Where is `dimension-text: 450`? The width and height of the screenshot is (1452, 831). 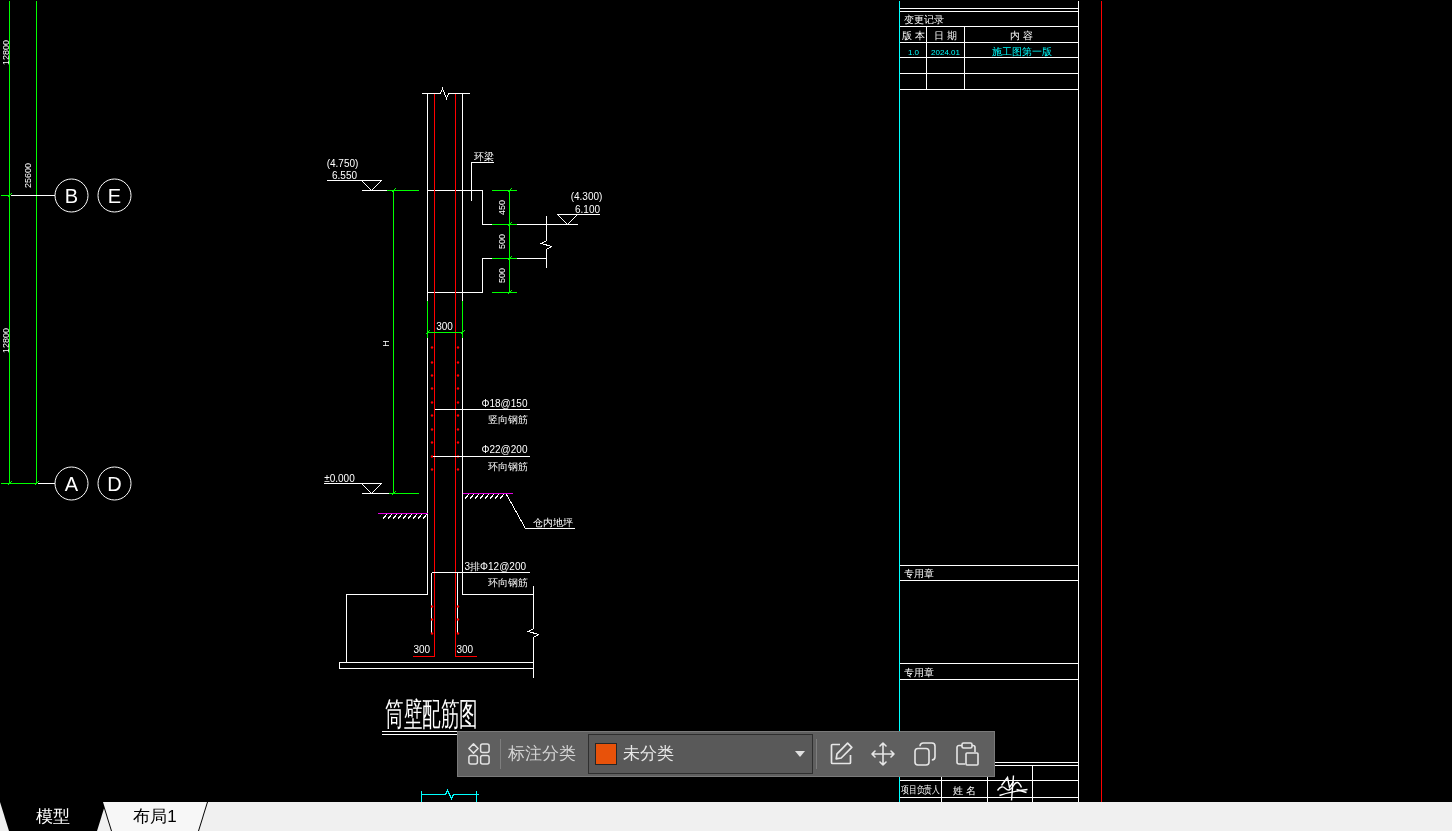 dimension-text: 450 is located at coordinates (501, 207).